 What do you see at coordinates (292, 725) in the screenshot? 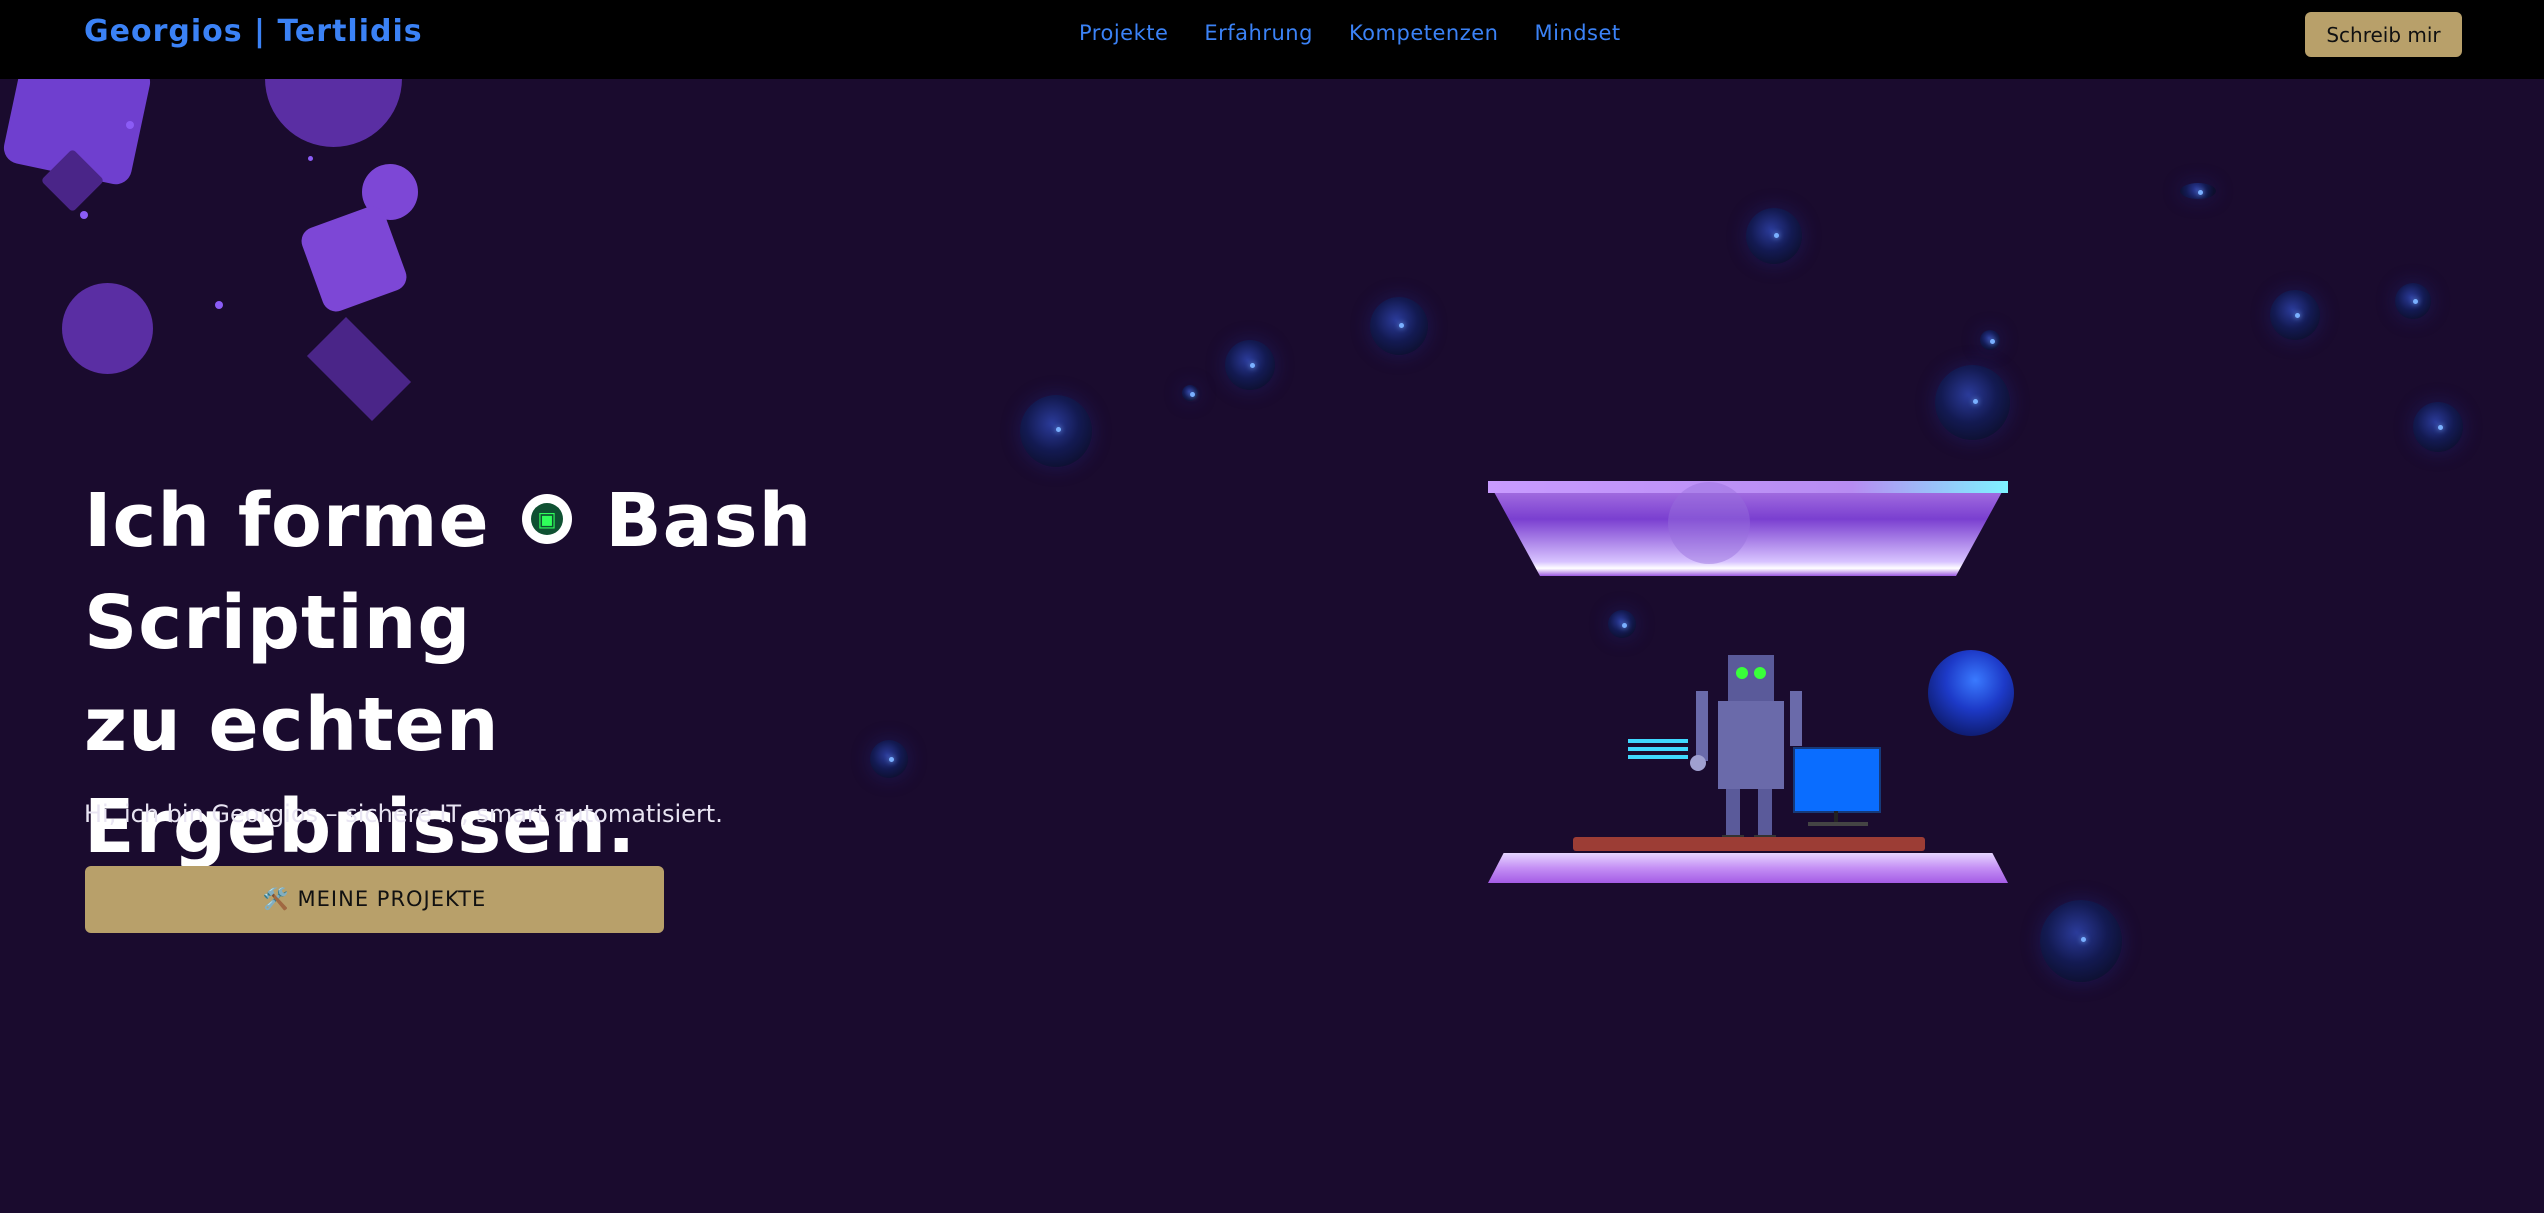
I see `hero-title-part2: zu echten` at bounding box center [292, 725].